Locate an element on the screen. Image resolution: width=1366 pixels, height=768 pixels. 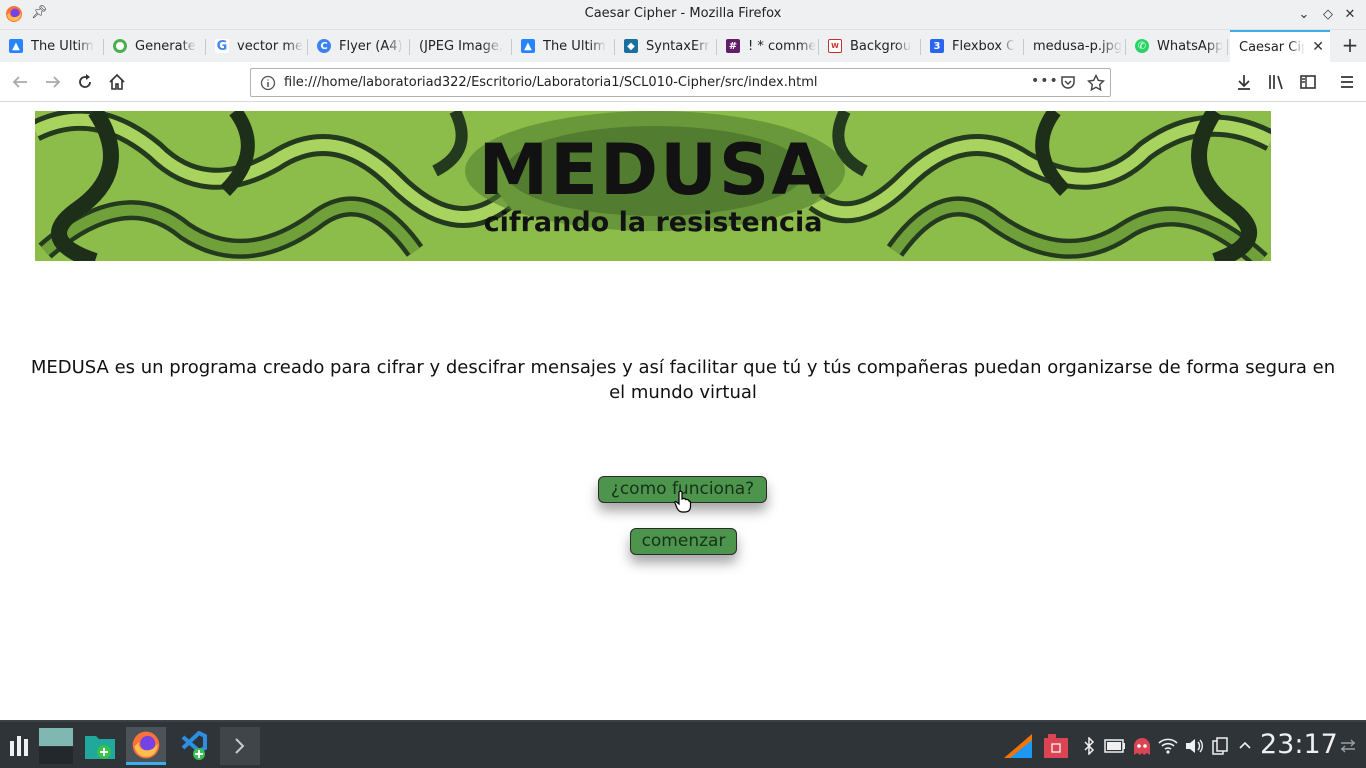
terminal-icon is located at coordinates (240, 746).